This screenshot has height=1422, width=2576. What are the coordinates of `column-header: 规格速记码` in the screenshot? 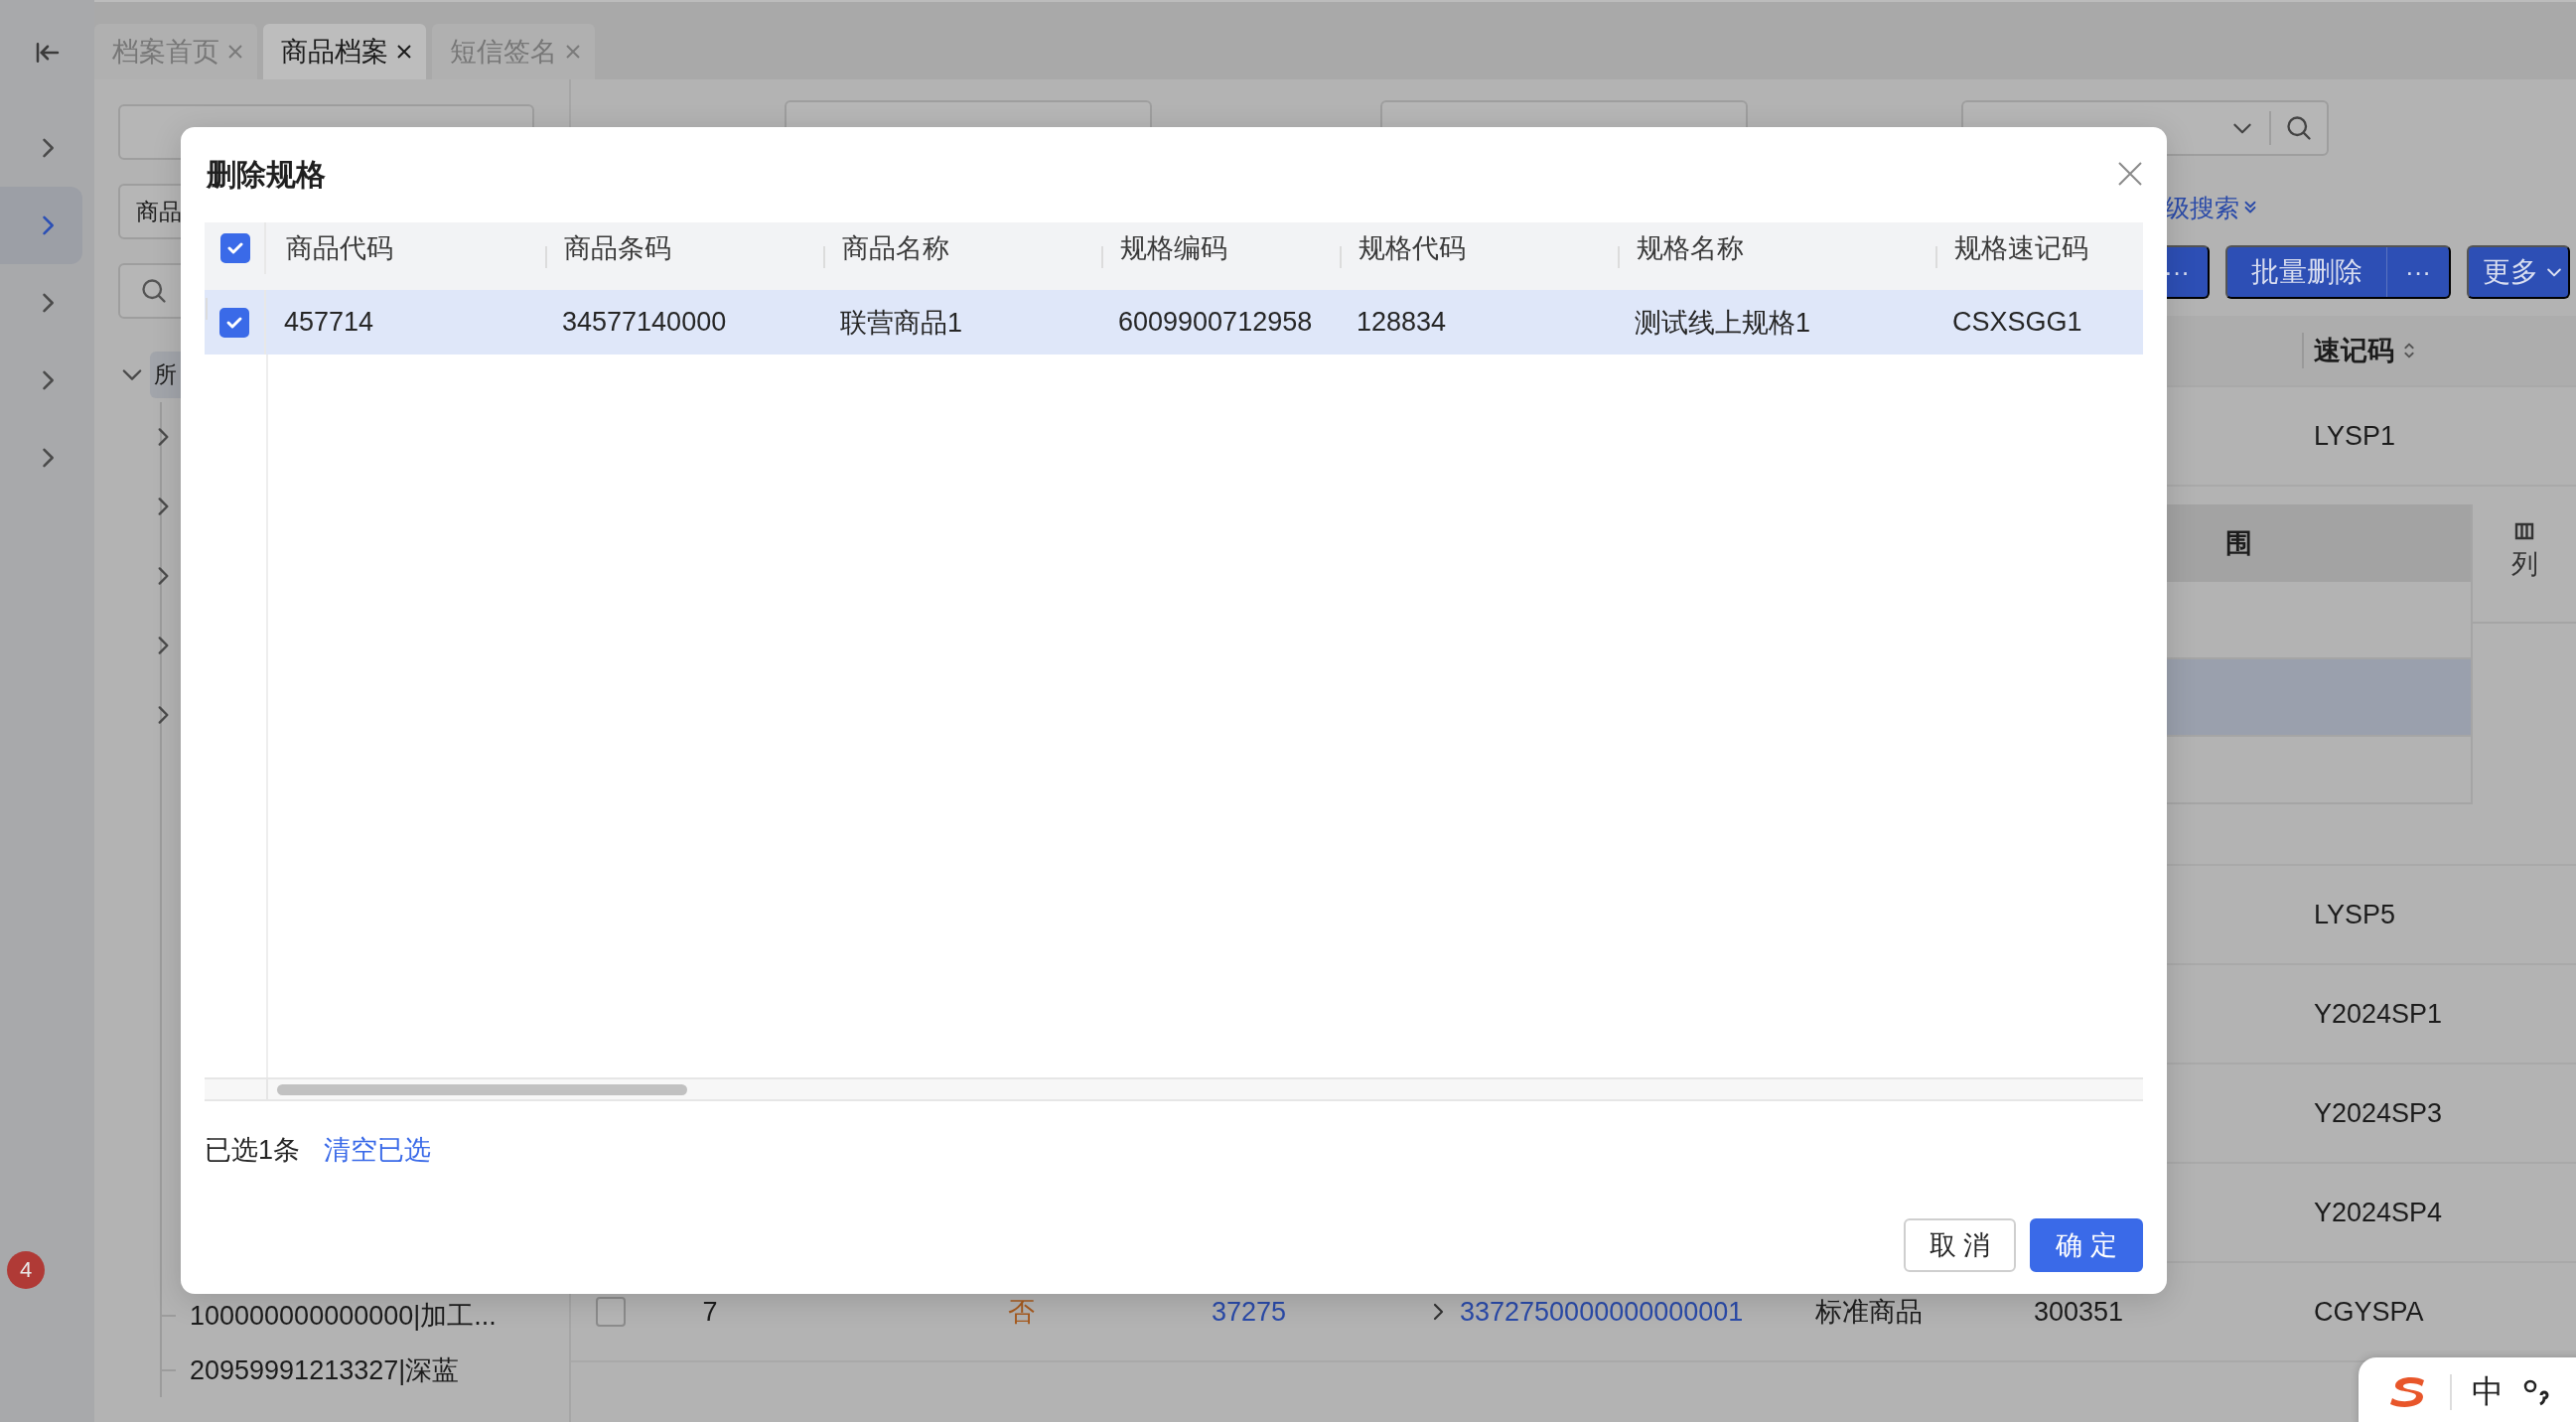 It's located at (2038, 248).